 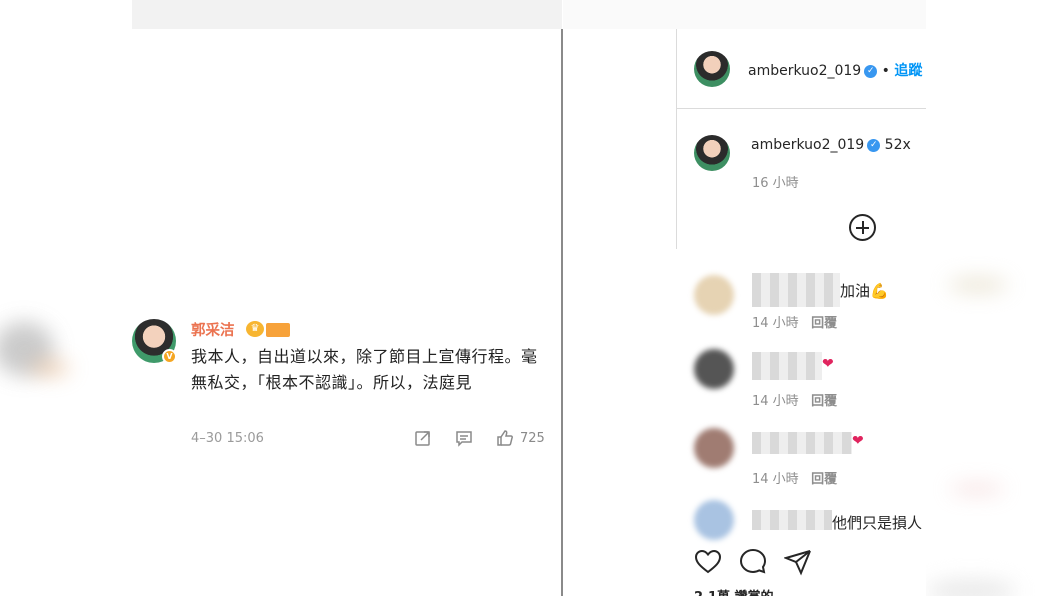 I want to click on crown-icon: ♛, so click(x=255, y=329).